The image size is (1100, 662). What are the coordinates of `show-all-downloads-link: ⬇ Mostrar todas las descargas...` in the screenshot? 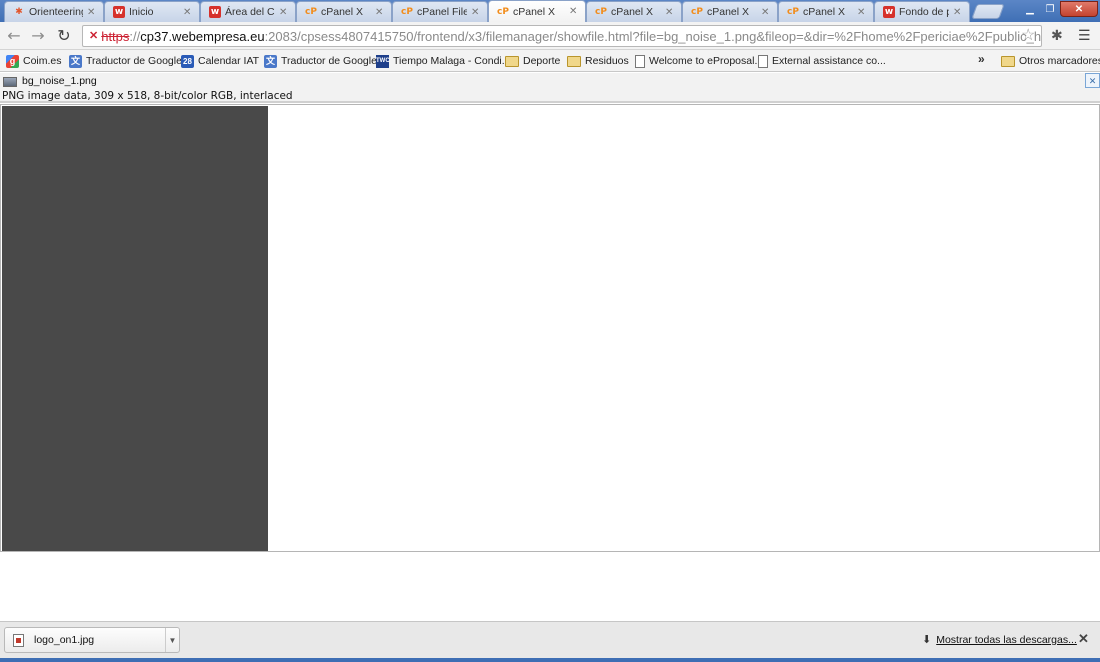 It's located at (999, 639).